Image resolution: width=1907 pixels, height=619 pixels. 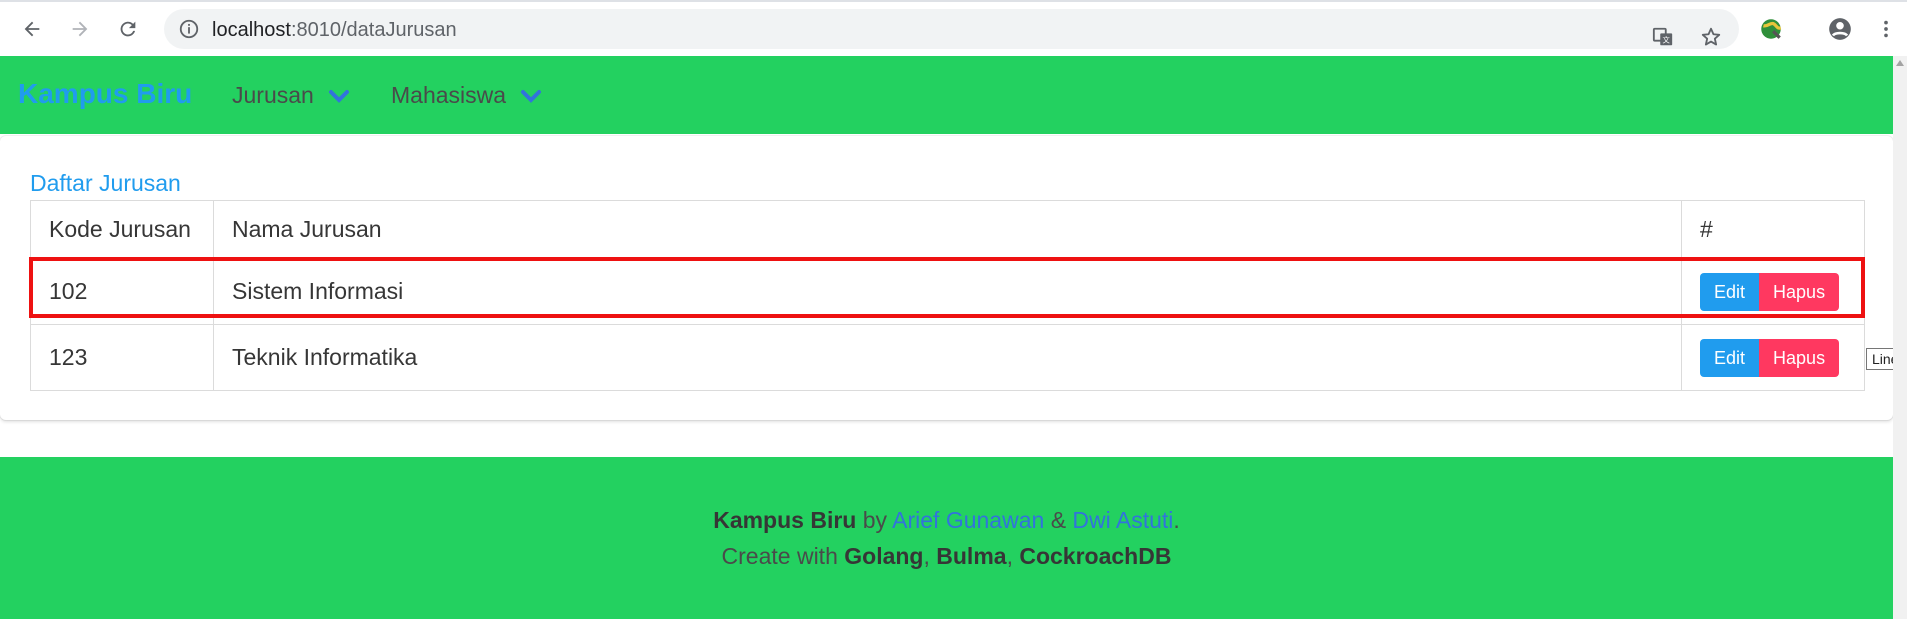 What do you see at coordinates (953, 1) in the screenshot?
I see `tab-strip-edge` at bounding box center [953, 1].